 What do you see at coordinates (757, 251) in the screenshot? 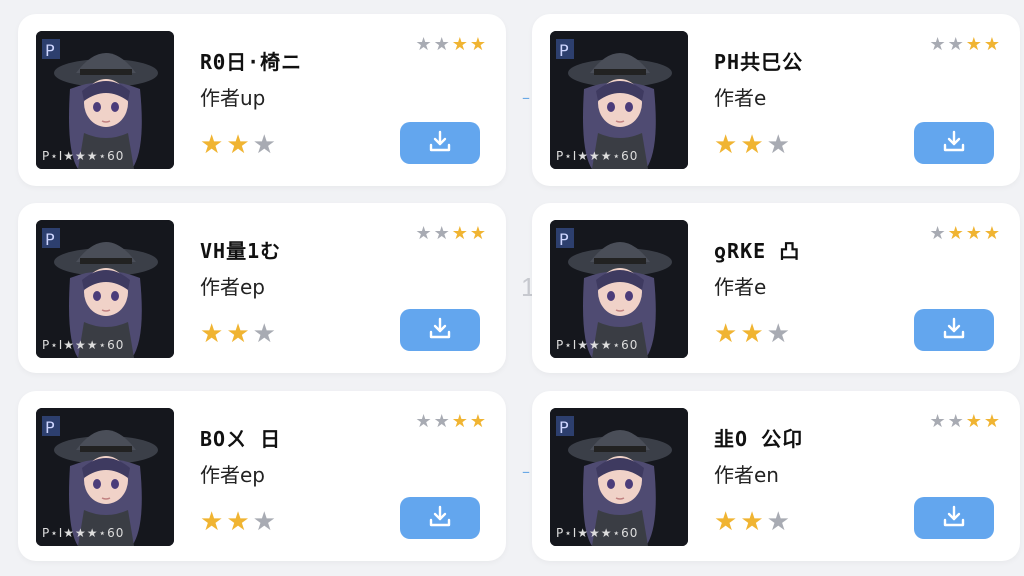
I see `app-title: ƍRKE 凸` at bounding box center [757, 251].